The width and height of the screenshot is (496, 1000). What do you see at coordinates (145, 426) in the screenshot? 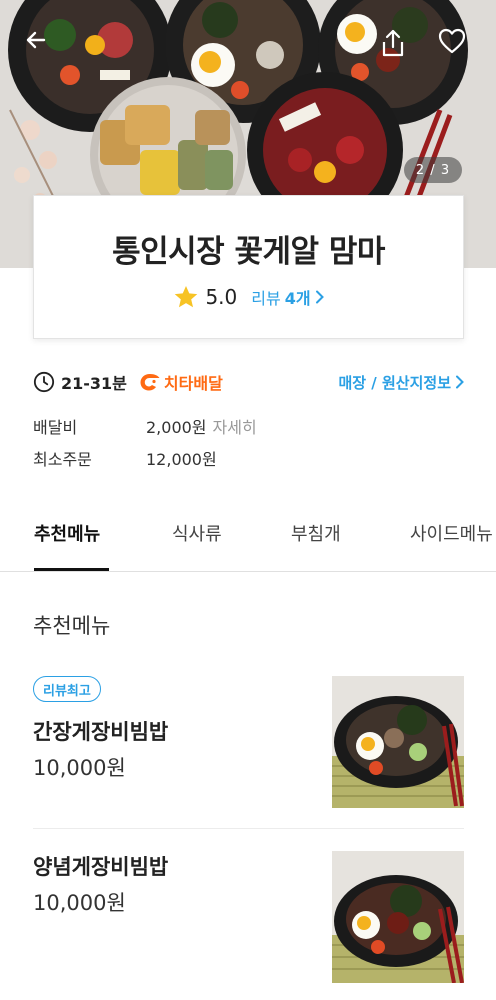
I see `delivery-fee-row: 배달비 2,000원 자세히` at bounding box center [145, 426].